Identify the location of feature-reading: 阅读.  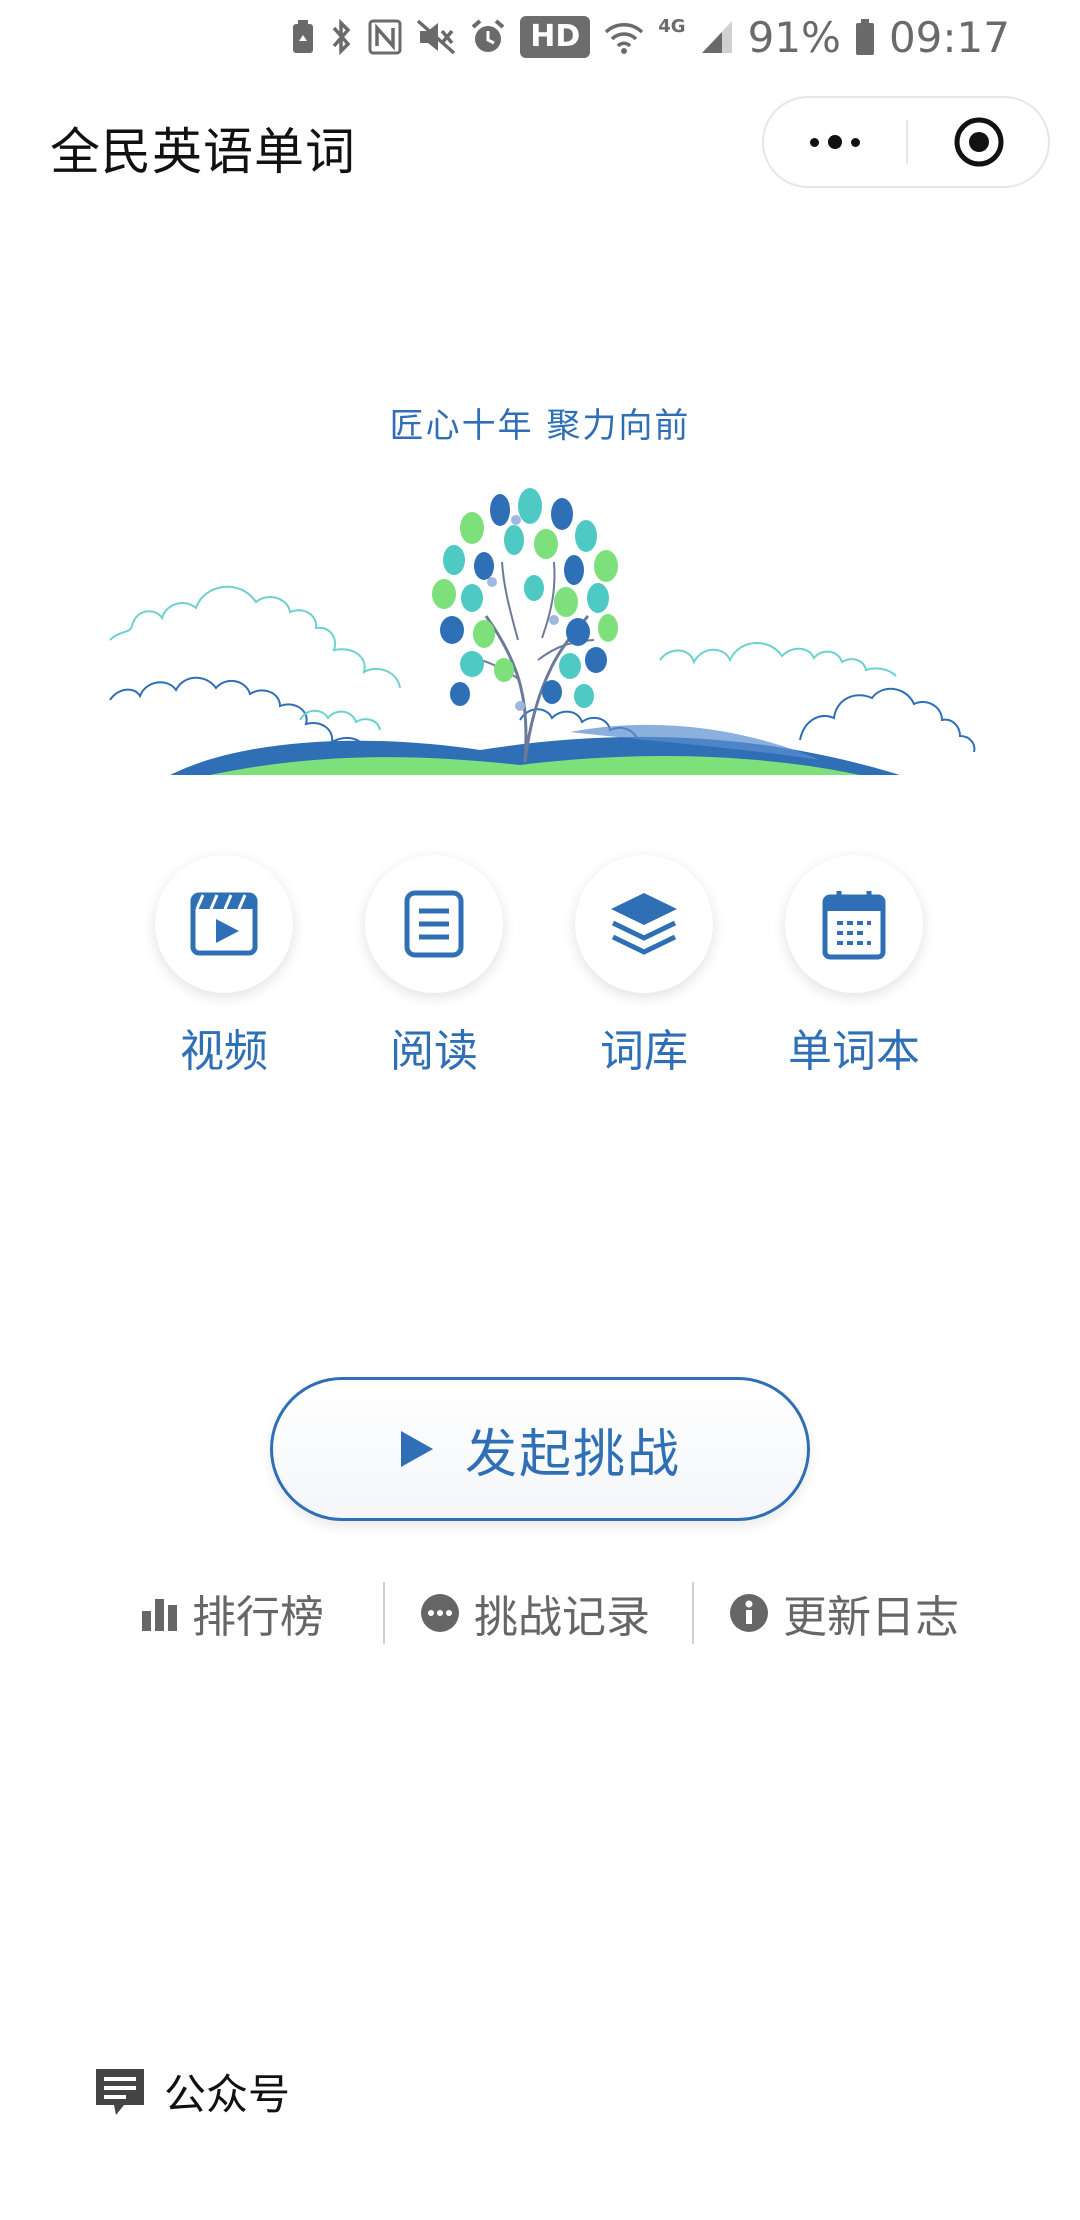
(434, 970).